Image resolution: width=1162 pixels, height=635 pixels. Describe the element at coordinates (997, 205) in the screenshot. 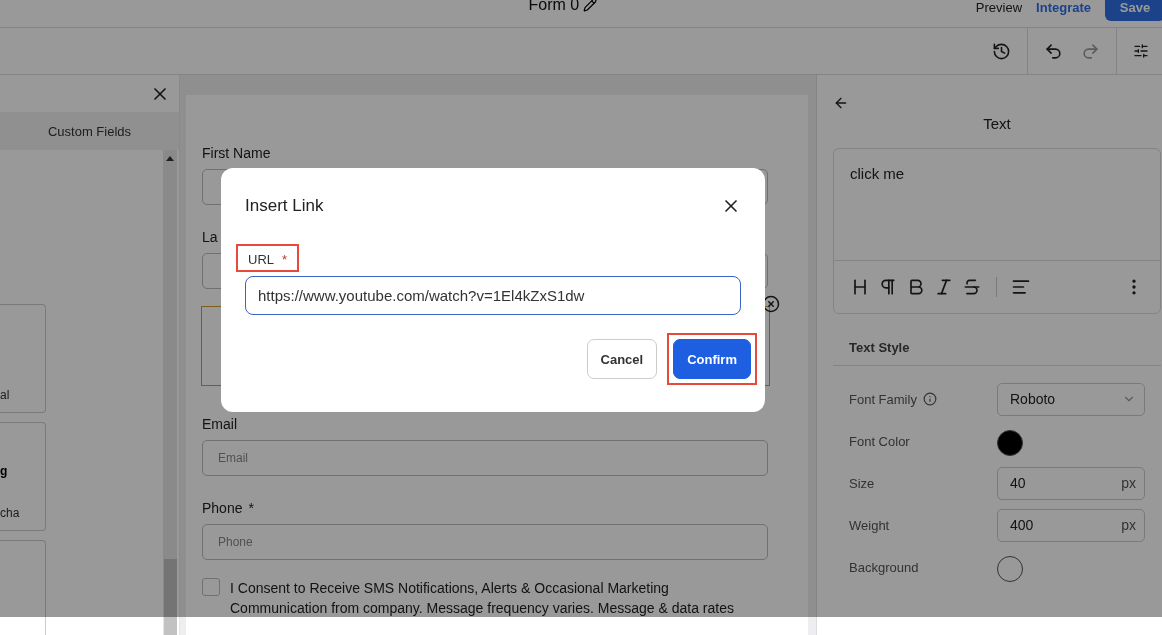

I see `editor-text: click me` at that location.